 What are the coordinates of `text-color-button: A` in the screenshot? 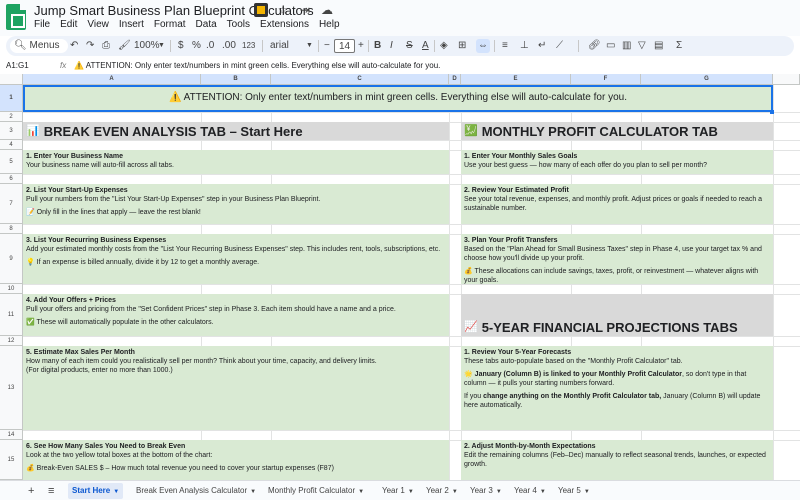 It's located at (425, 46).